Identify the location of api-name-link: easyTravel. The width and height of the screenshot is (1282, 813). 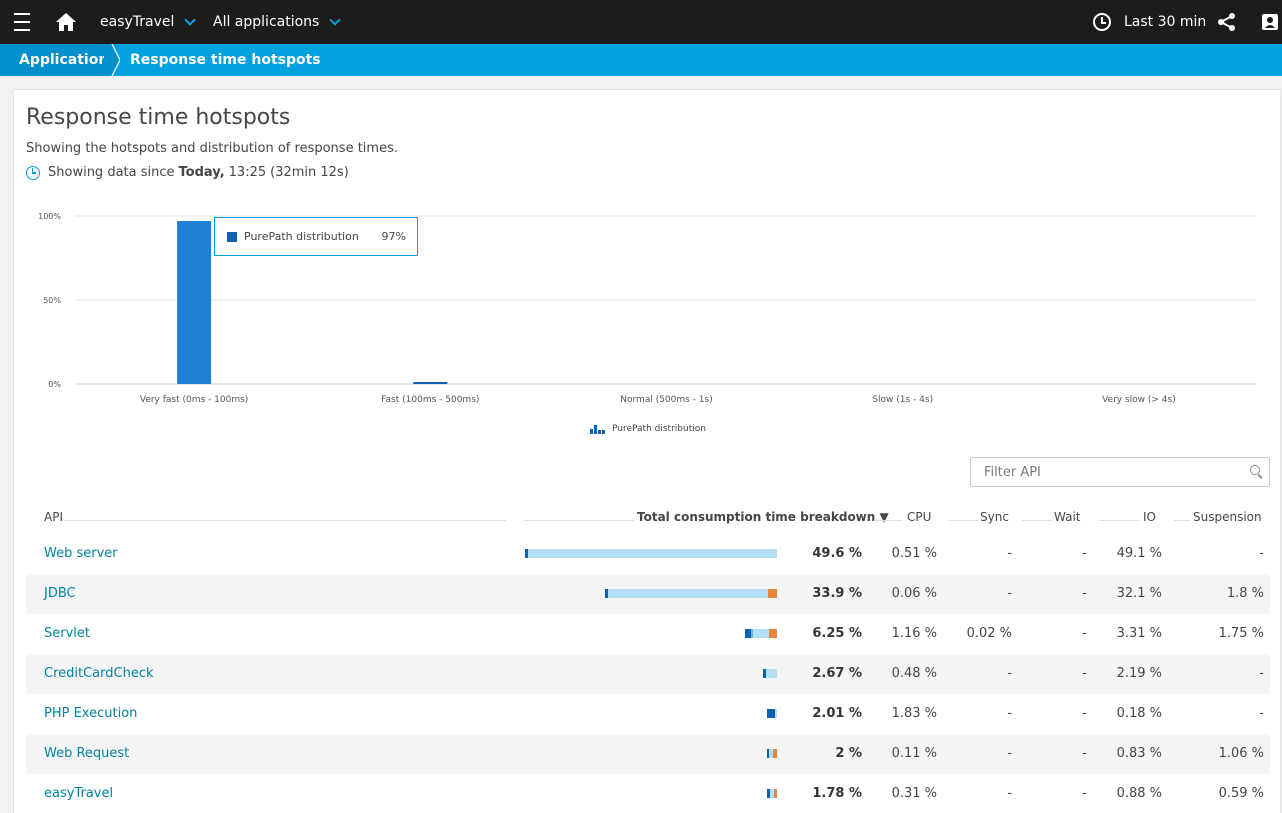
(78, 793).